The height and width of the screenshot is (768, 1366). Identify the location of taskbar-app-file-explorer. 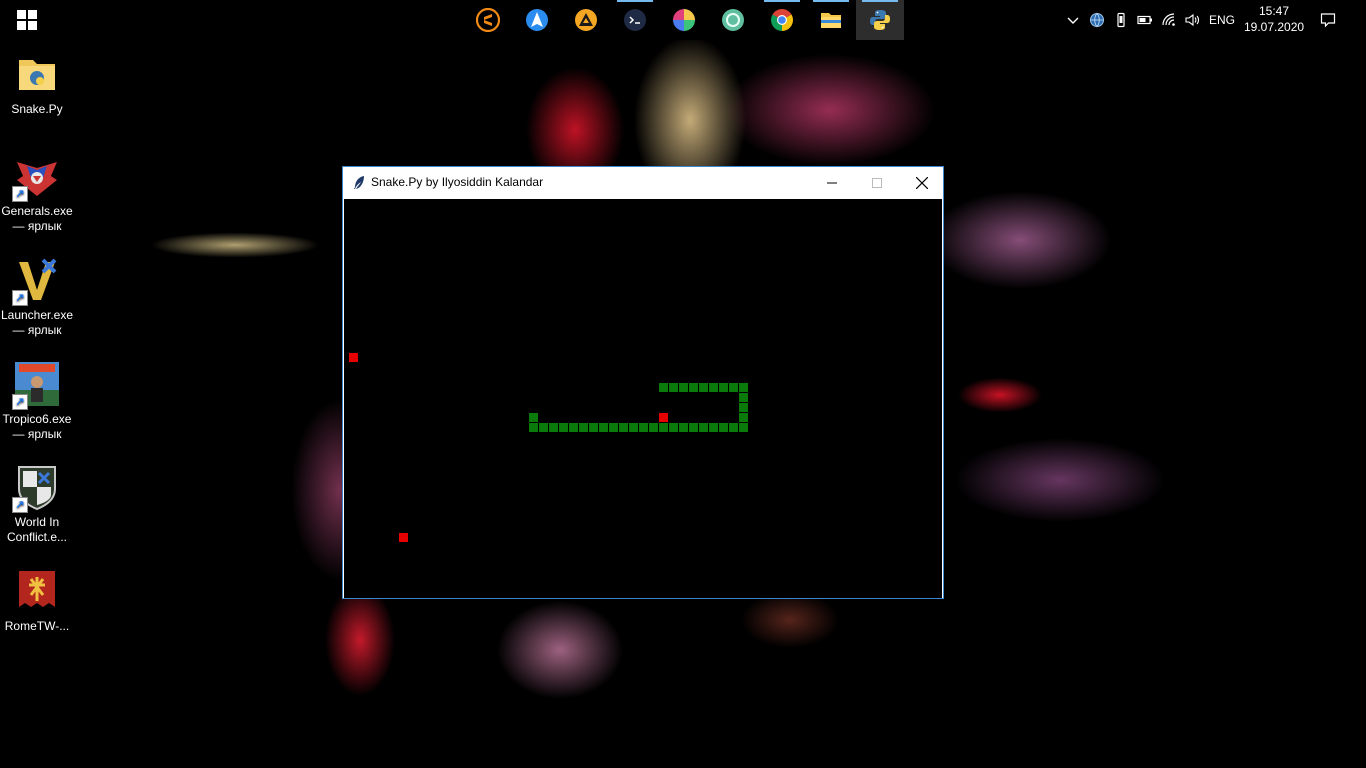
(831, 20).